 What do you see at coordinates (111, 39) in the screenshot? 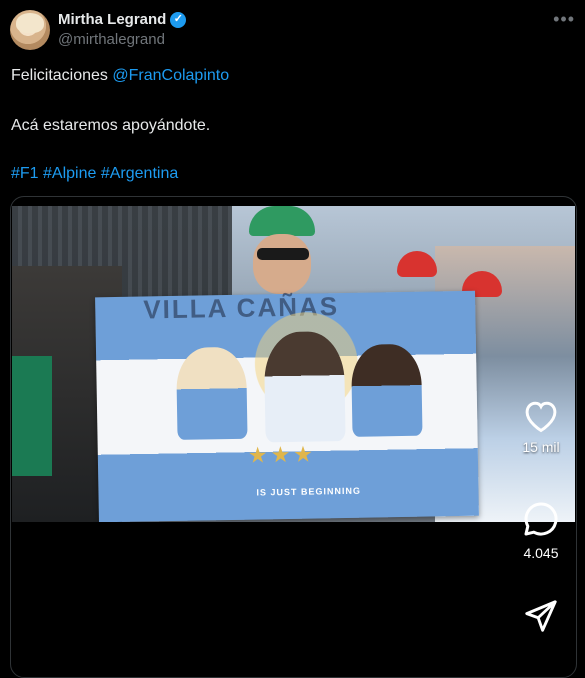
I see `author-handle: @mirthalegrand` at bounding box center [111, 39].